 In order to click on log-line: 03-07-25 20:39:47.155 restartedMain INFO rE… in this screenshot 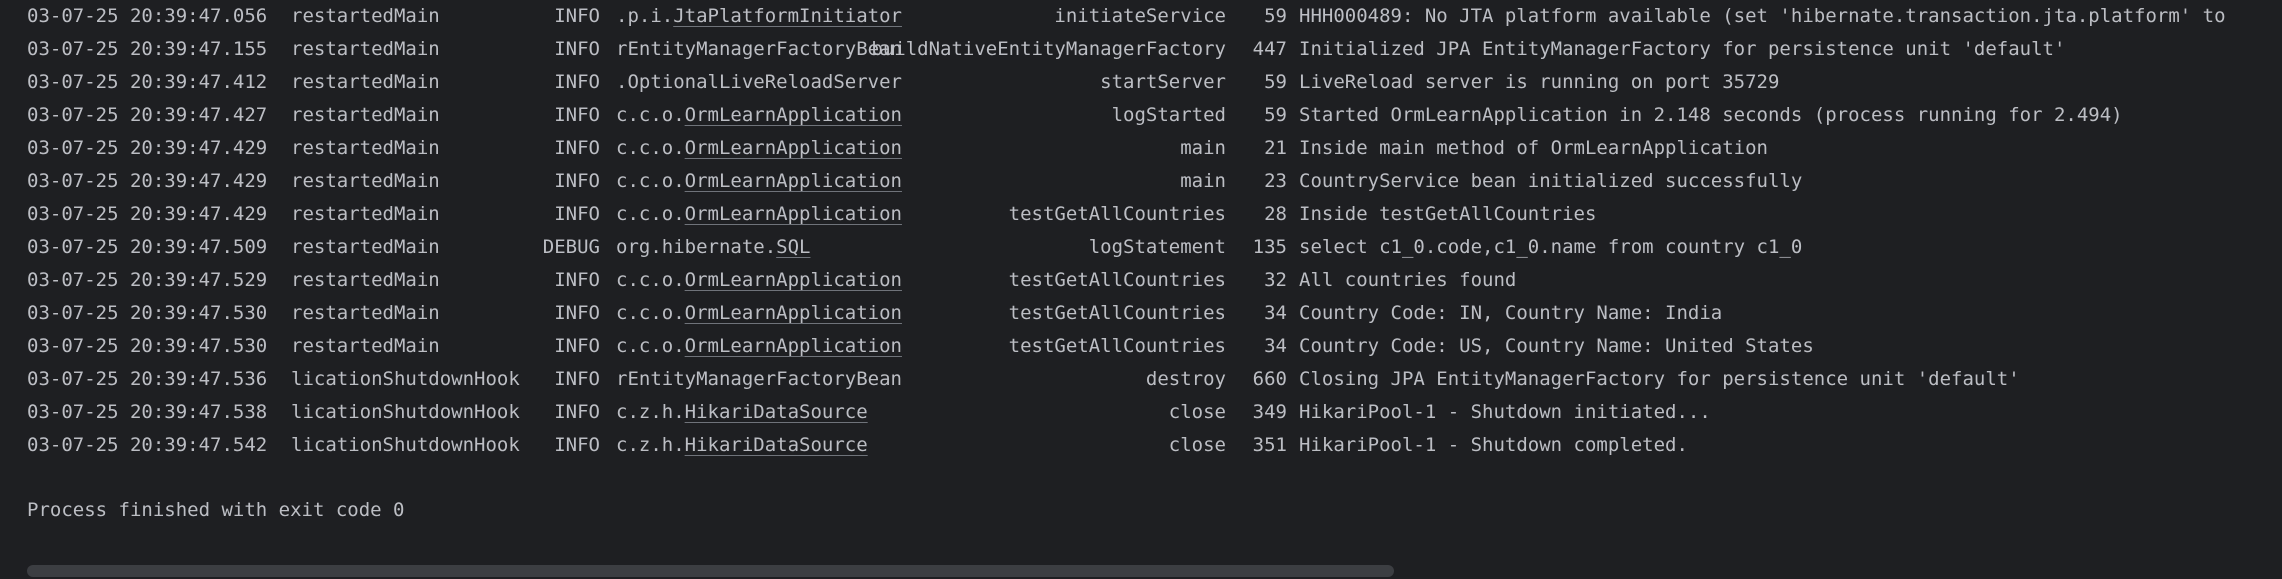, I will do `click(1141, 49)`.